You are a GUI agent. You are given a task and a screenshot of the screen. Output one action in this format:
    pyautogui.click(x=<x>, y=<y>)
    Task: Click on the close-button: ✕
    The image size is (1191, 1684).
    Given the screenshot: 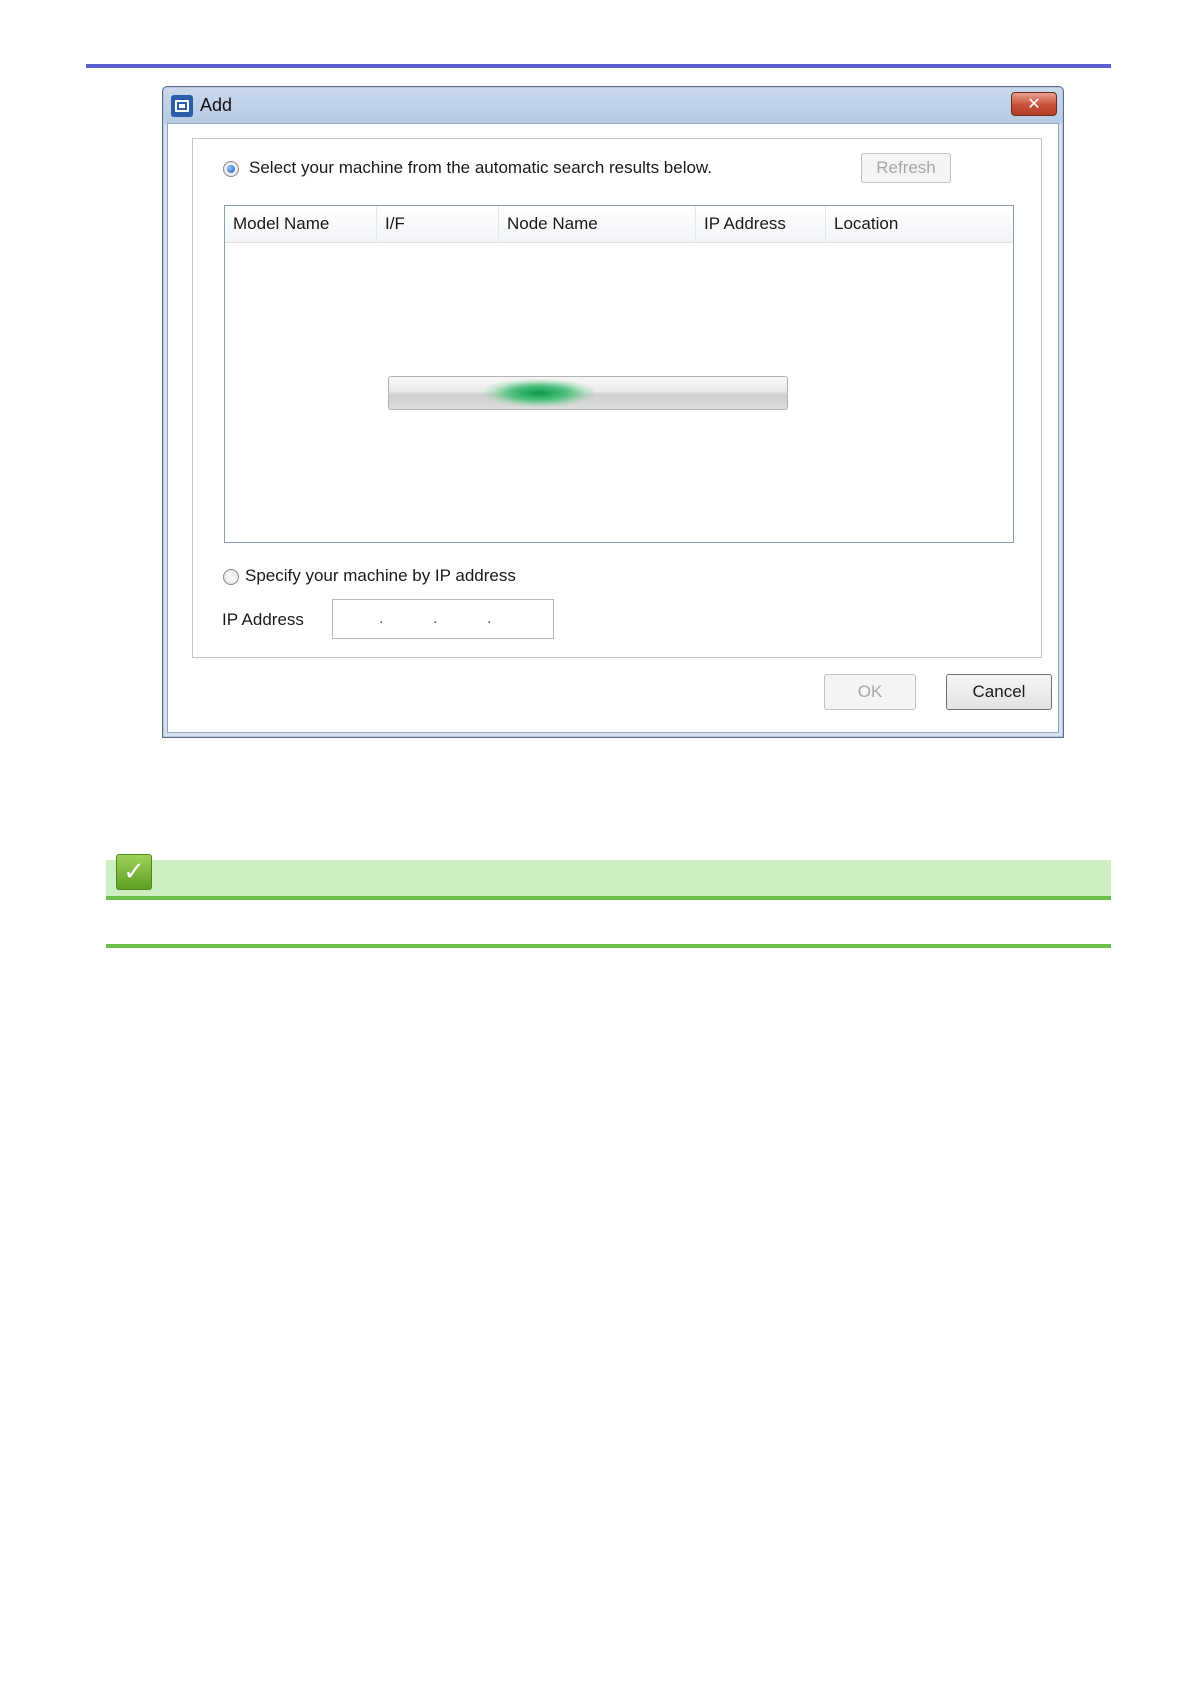 What is the action you would take?
    pyautogui.click(x=1034, y=104)
    